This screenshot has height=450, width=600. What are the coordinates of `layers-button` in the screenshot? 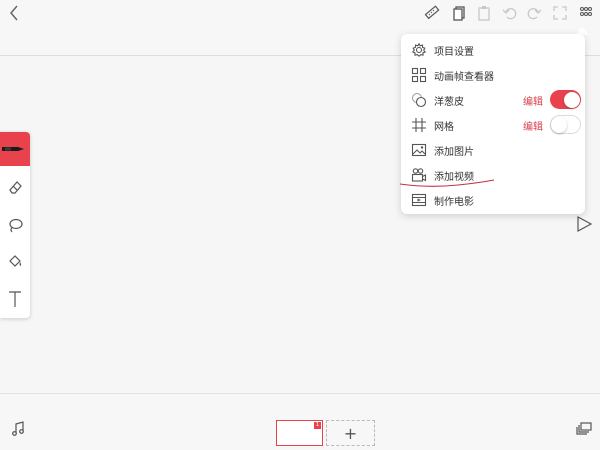 It's located at (584, 429).